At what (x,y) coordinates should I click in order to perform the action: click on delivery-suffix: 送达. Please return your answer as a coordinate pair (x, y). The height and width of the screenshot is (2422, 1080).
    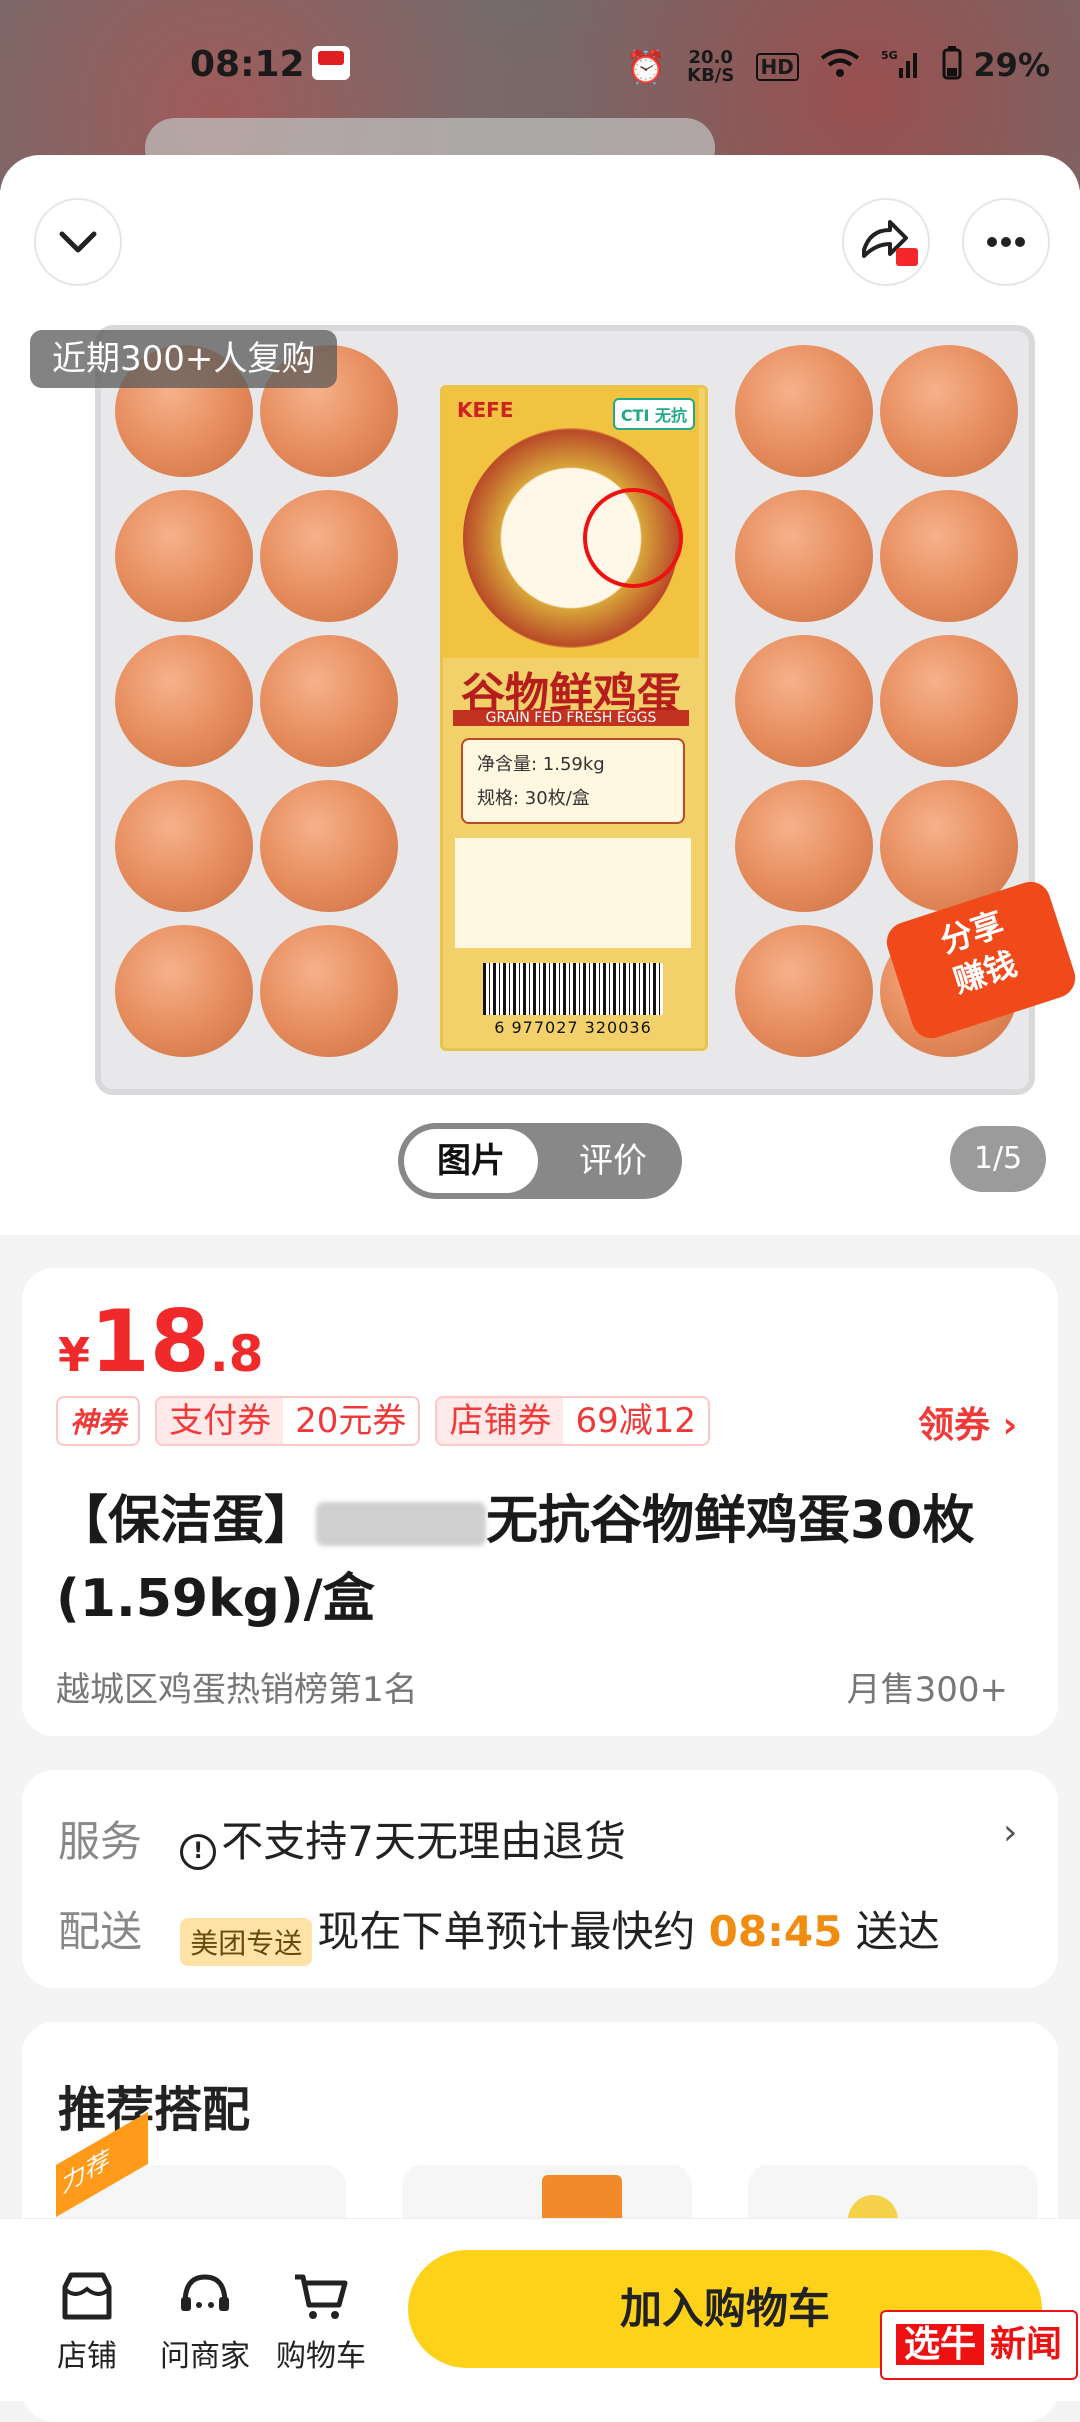
    Looking at the image, I should click on (891, 1931).